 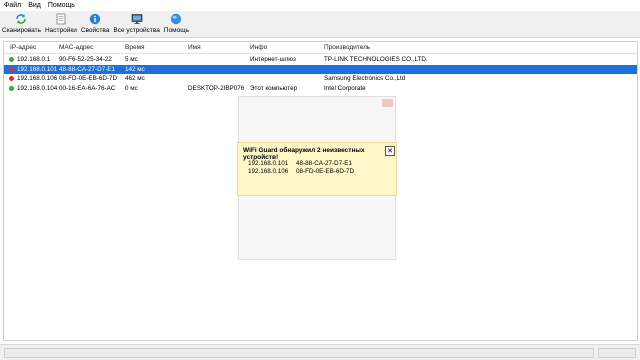 What do you see at coordinates (390, 151) in the screenshot?
I see `close-icon: ✕` at bounding box center [390, 151].